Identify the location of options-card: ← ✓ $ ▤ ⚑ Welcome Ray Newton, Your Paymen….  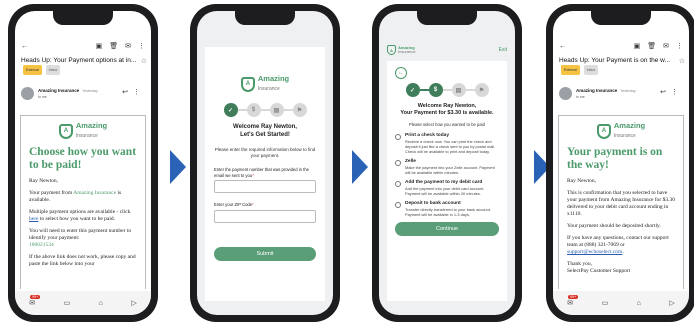
(447, 181).